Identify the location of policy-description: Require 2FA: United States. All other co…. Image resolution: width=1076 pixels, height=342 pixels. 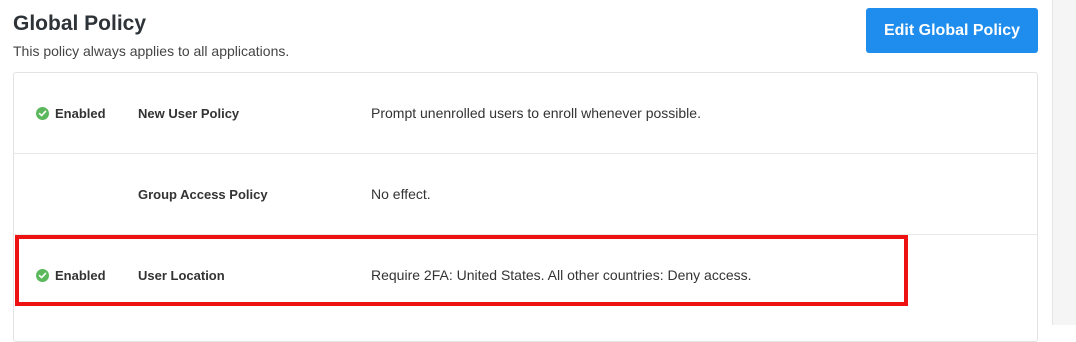
(561, 275).